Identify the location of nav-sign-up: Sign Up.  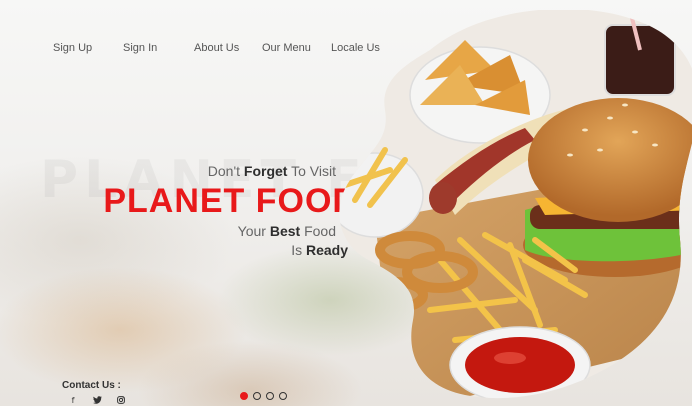
(72, 48).